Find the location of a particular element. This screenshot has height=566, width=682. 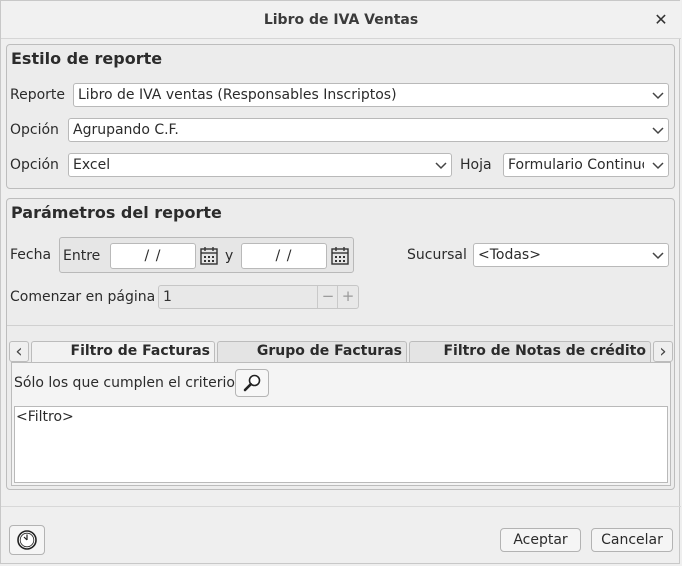

schedule-button is located at coordinates (27, 540).